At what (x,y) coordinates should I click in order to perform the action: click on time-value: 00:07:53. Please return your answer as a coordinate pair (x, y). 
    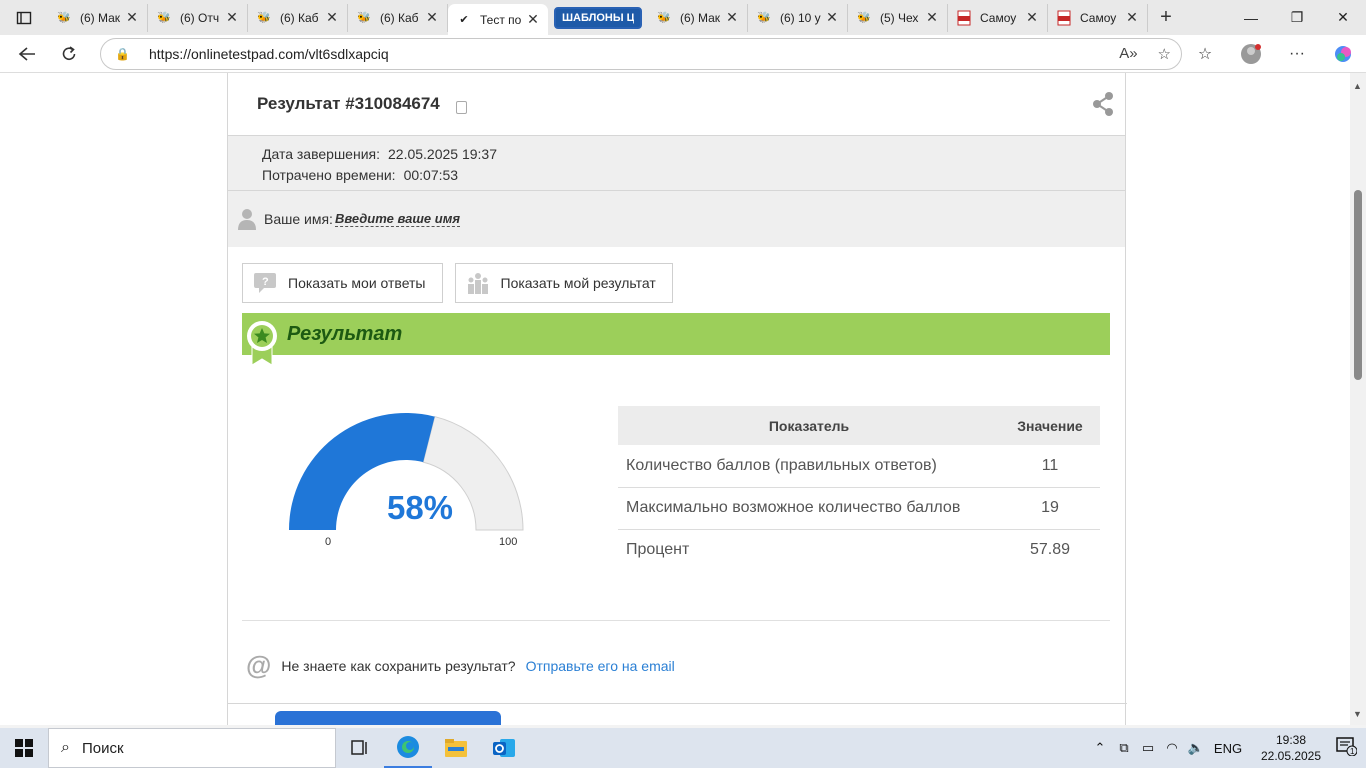
    Looking at the image, I should click on (431, 175).